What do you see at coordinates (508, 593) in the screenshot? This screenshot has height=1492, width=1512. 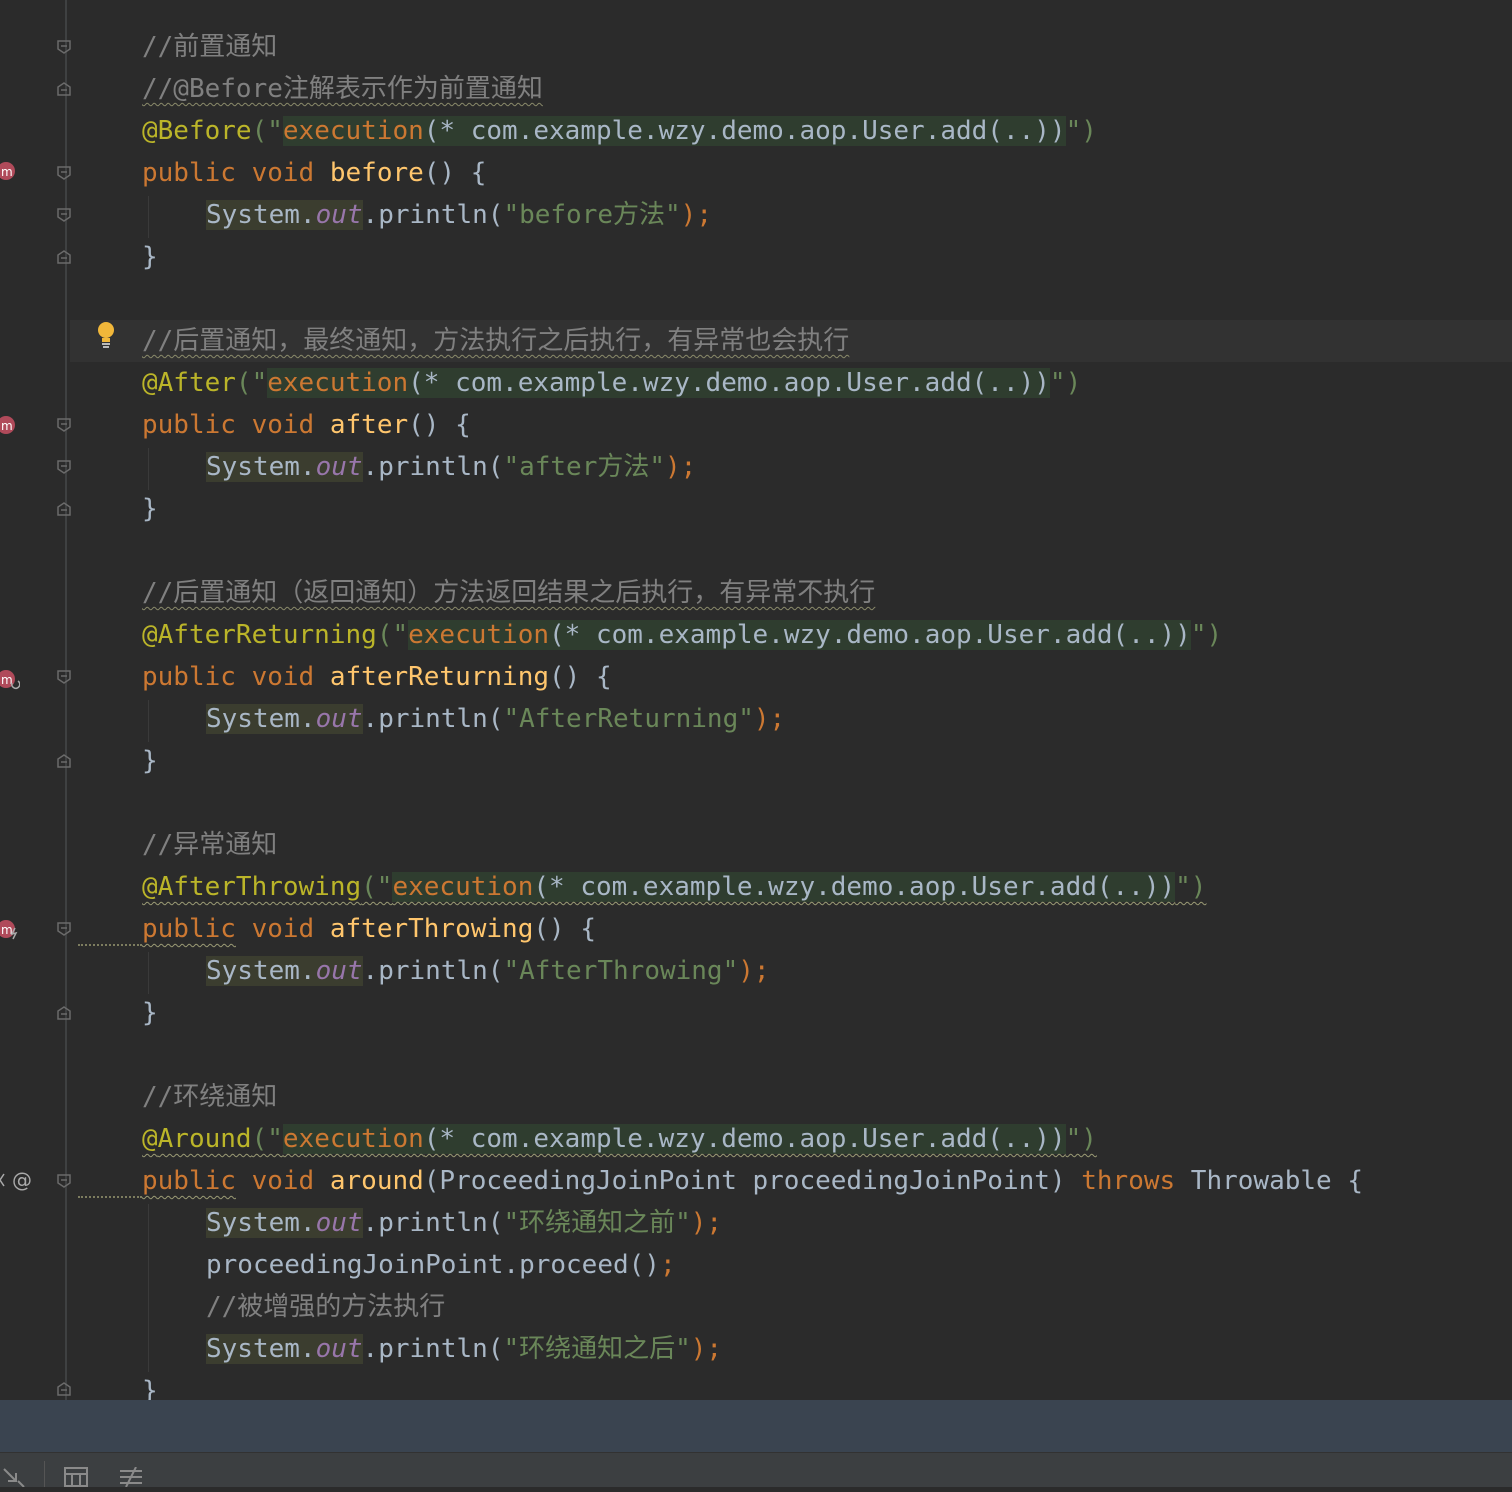 I see `code-line: //后置通知（返回通知）方法返回结果之后执行，有异常不执行` at bounding box center [508, 593].